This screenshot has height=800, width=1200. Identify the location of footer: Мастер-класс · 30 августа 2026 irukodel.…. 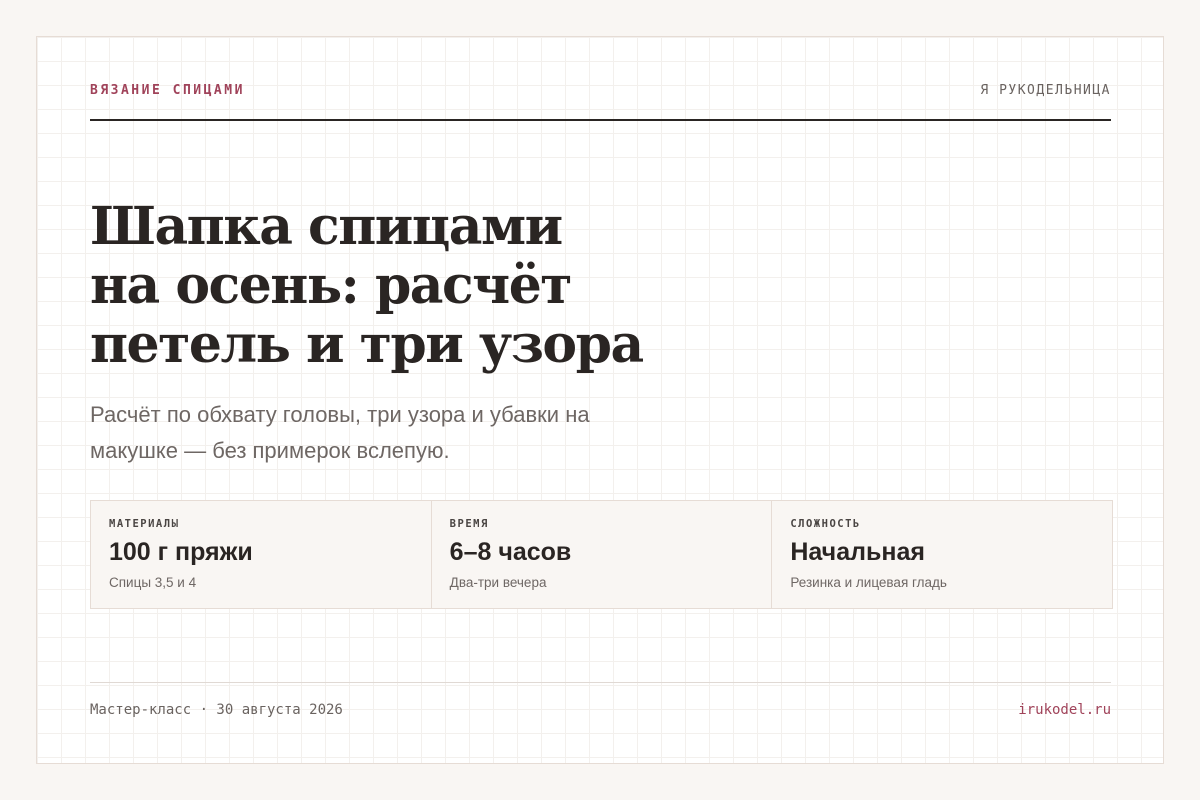
(600, 702).